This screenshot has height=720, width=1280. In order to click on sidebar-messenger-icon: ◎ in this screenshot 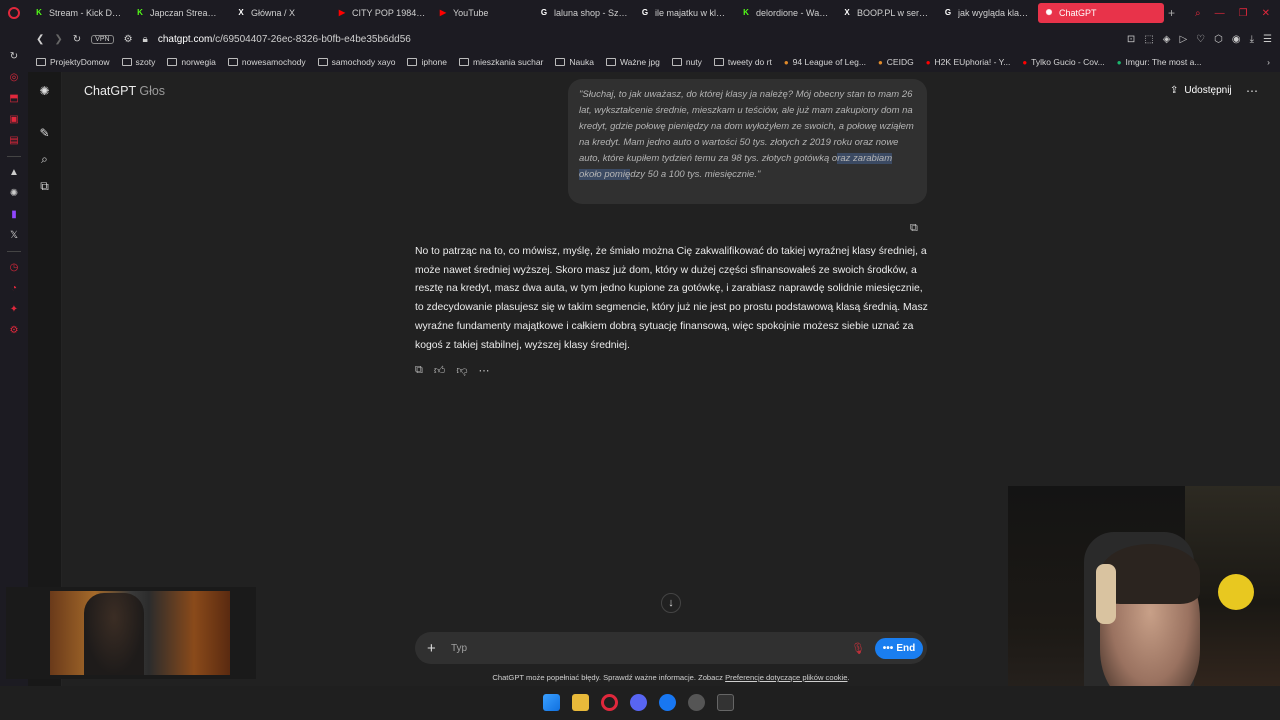, I will do `click(14, 77)`.